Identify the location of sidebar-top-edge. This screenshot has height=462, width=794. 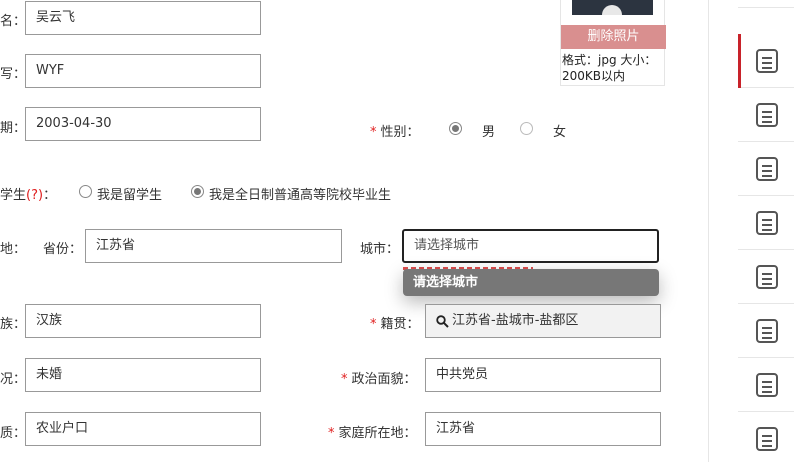
(766, 4).